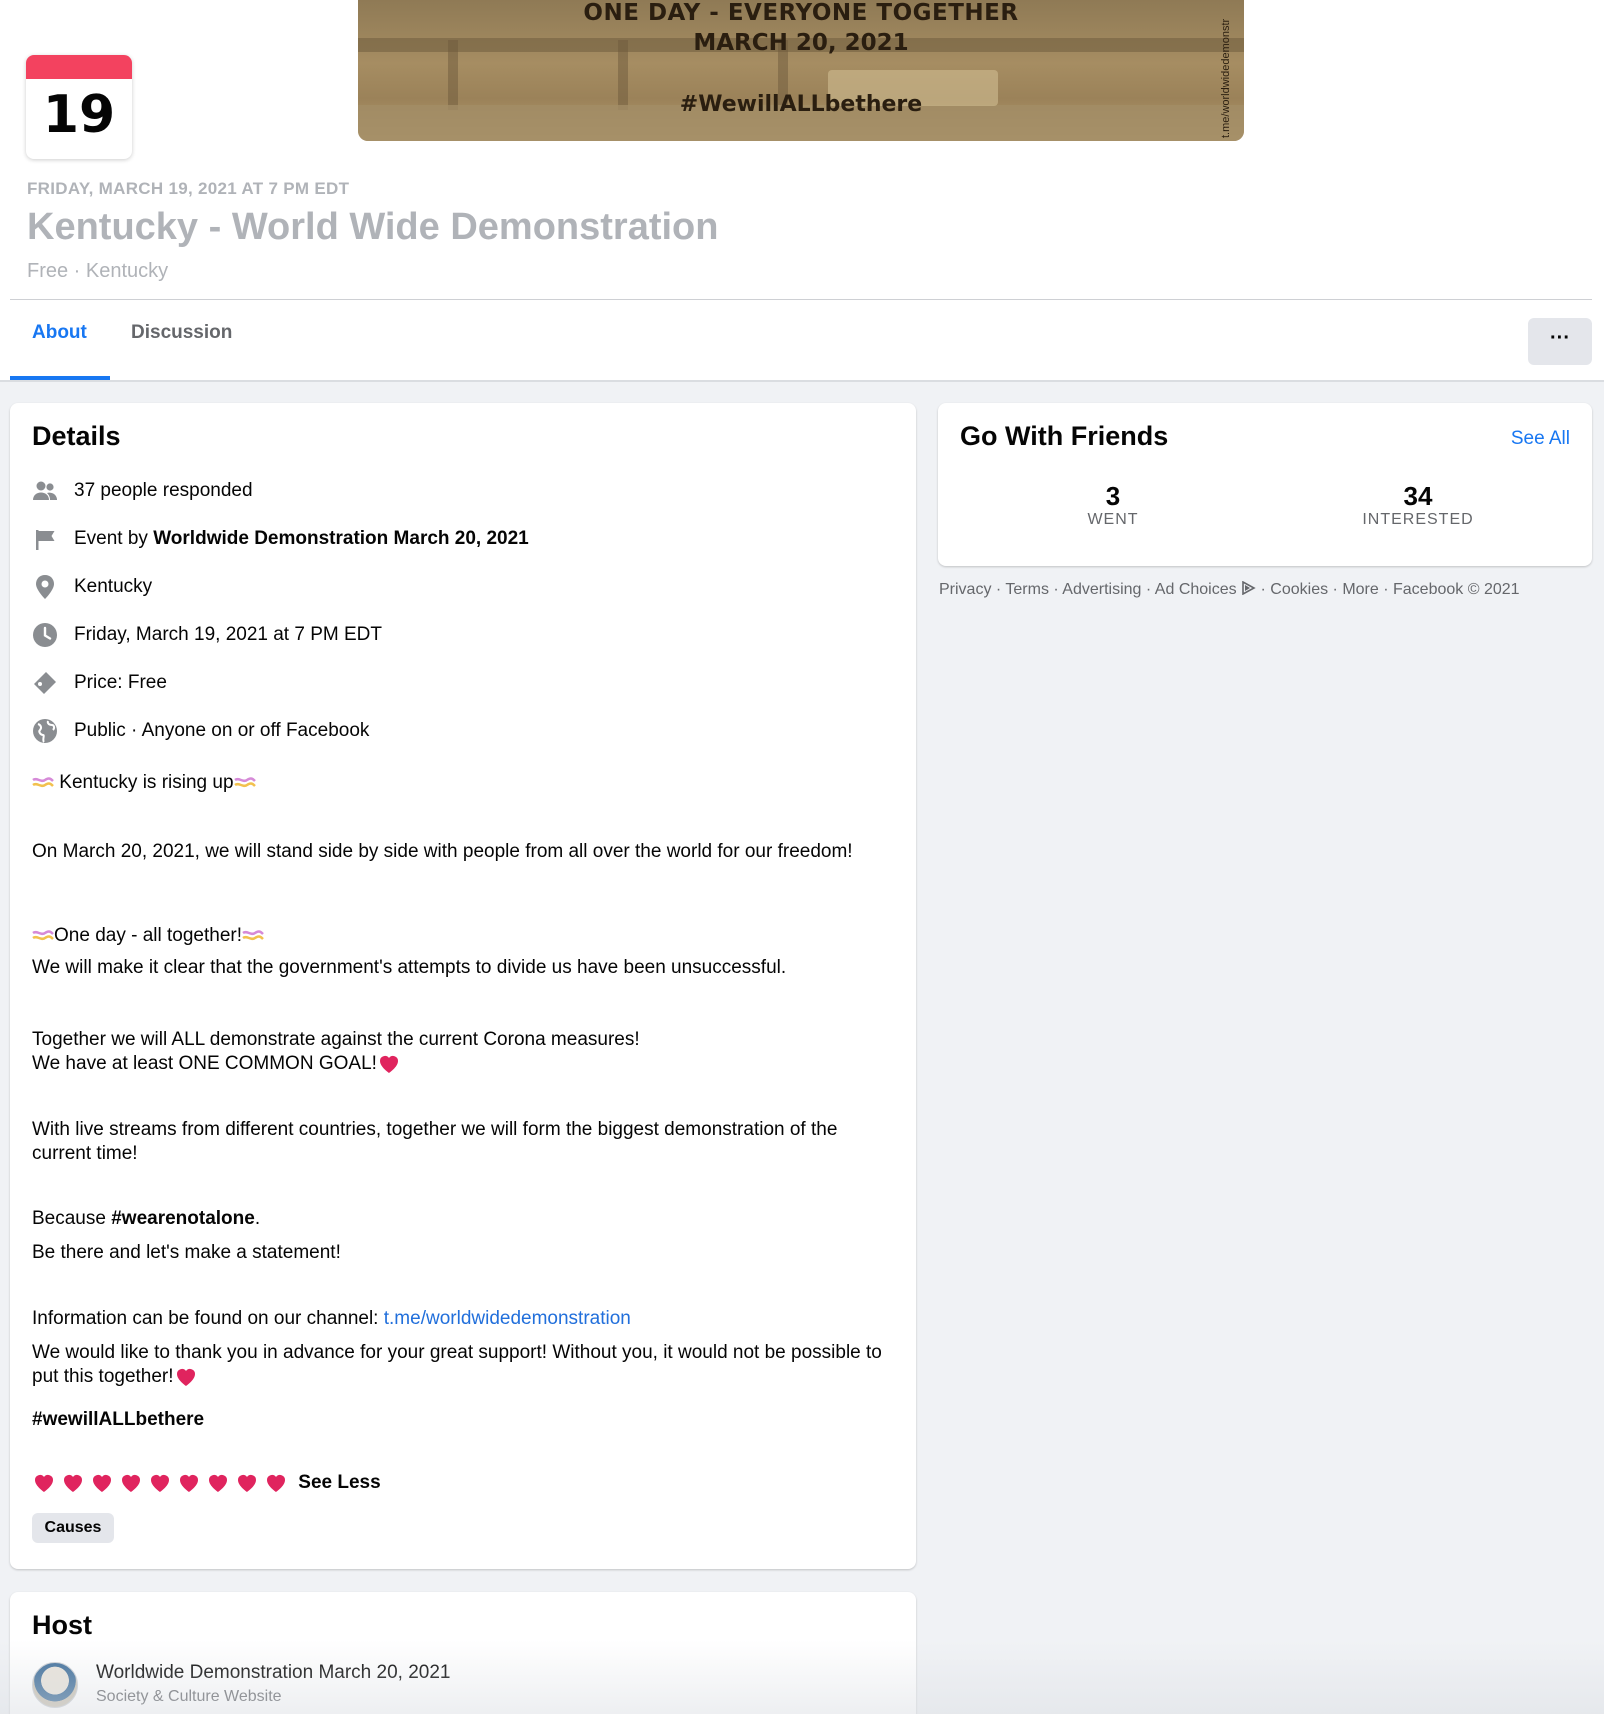  What do you see at coordinates (339, 1482) in the screenshot?
I see `see-less-button: See Less` at bounding box center [339, 1482].